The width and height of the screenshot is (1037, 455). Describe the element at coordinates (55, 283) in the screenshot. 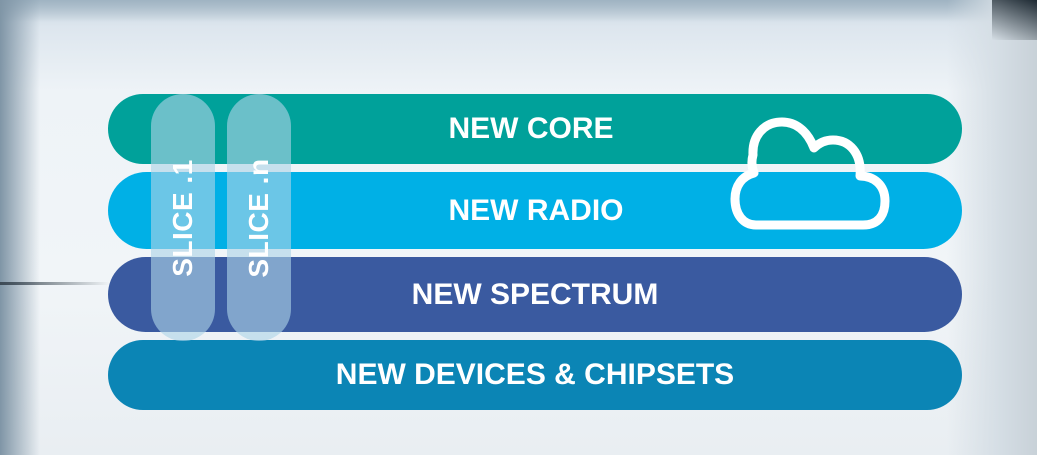

I see `background-line` at that location.